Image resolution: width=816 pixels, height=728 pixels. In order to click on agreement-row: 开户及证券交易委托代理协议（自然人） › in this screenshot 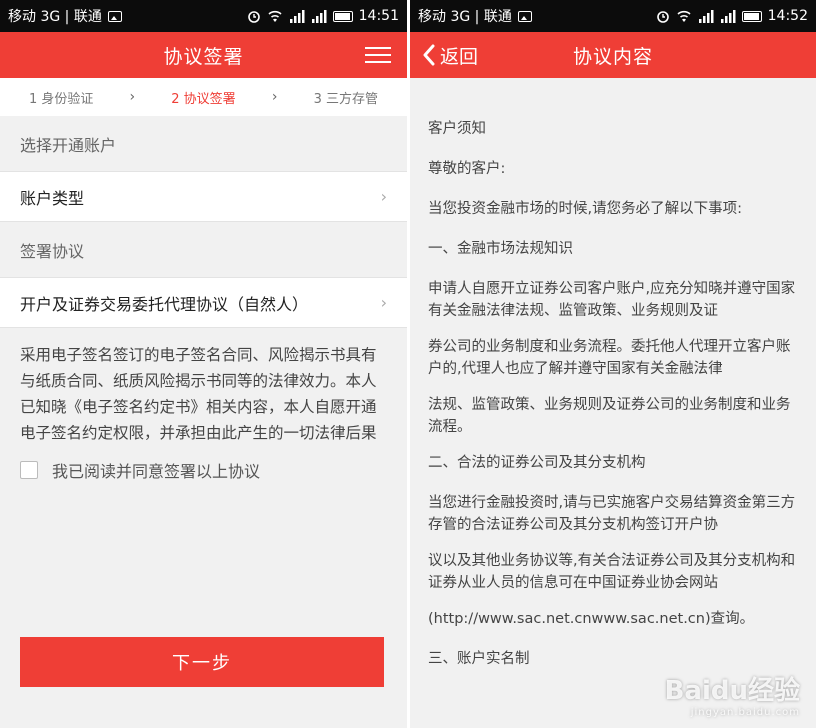, I will do `click(203, 303)`.